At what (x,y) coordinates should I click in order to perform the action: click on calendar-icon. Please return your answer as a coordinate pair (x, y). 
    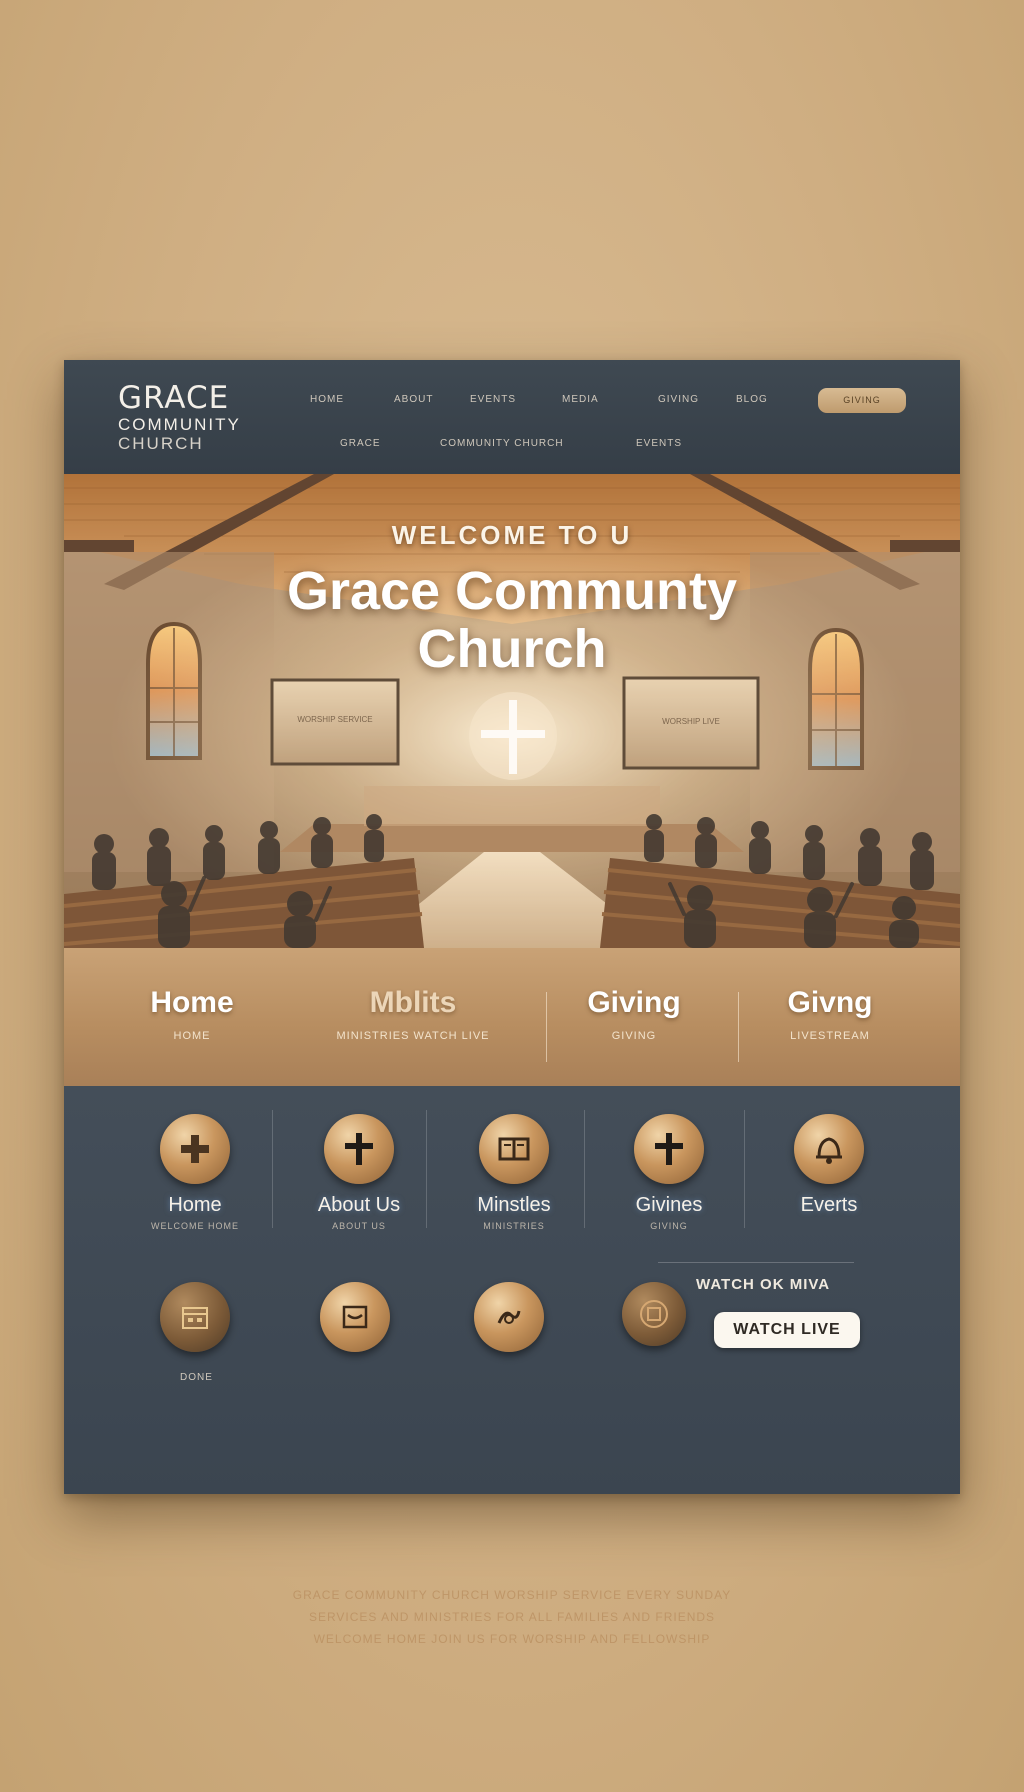
    Looking at the image, I should click on (195, 1317).